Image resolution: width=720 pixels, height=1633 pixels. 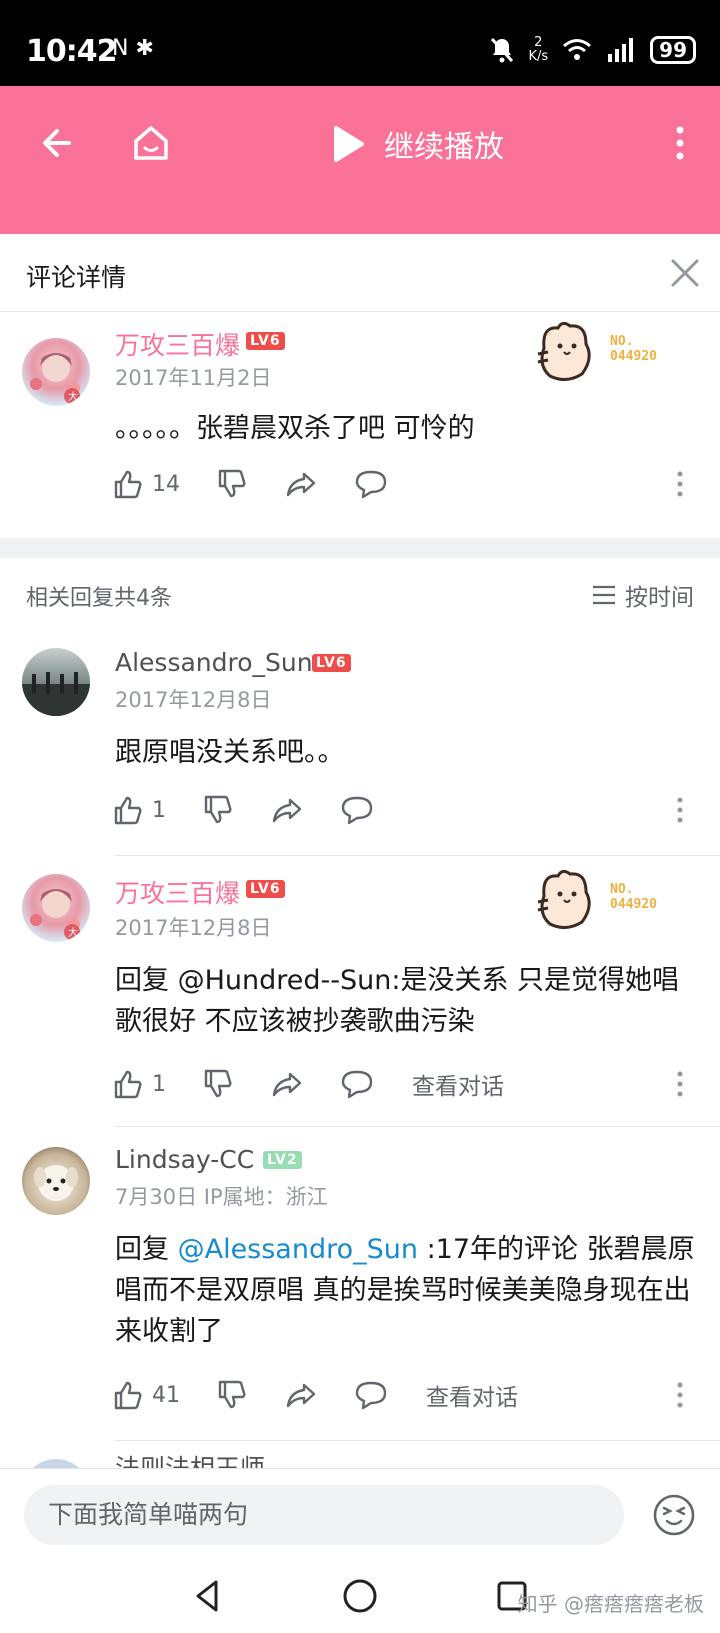 What do you see at coordinates (621, 50) in the screenshot?
I see `signal-icon` at bounding box center [621, 50].